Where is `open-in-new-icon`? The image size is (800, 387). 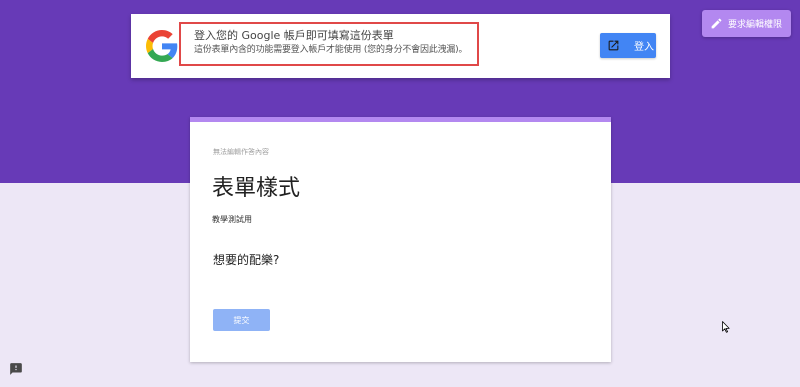
open-in-new-icon is located at coordinates (613, 45).